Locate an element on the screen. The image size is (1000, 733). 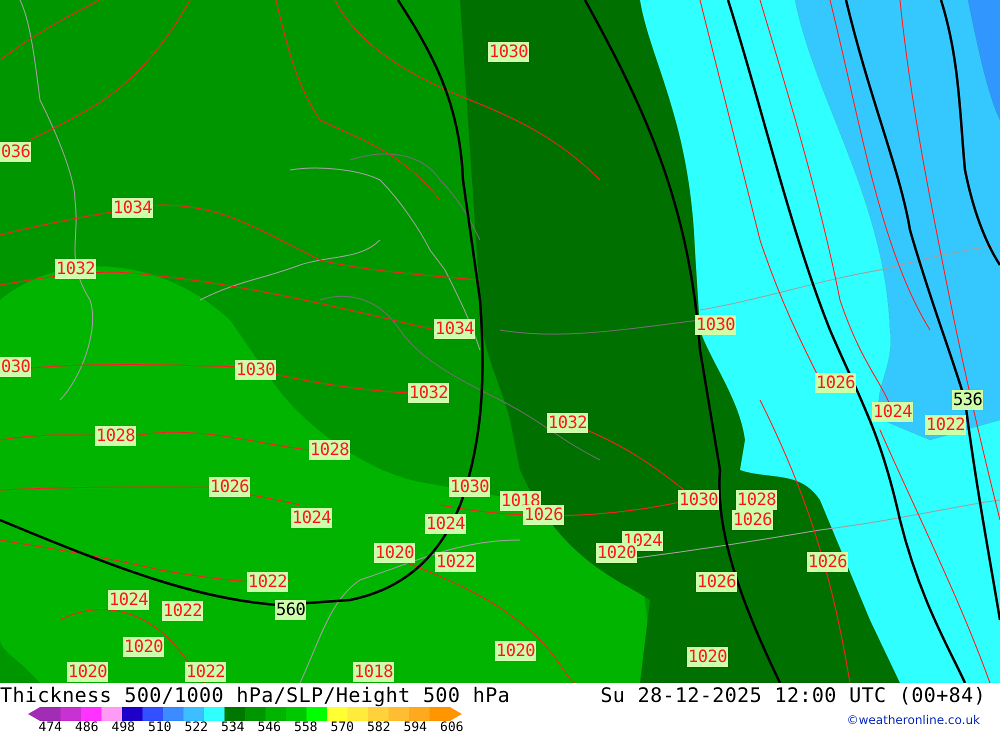
isobar-label: 1018 is located at coordinates (373, 672).